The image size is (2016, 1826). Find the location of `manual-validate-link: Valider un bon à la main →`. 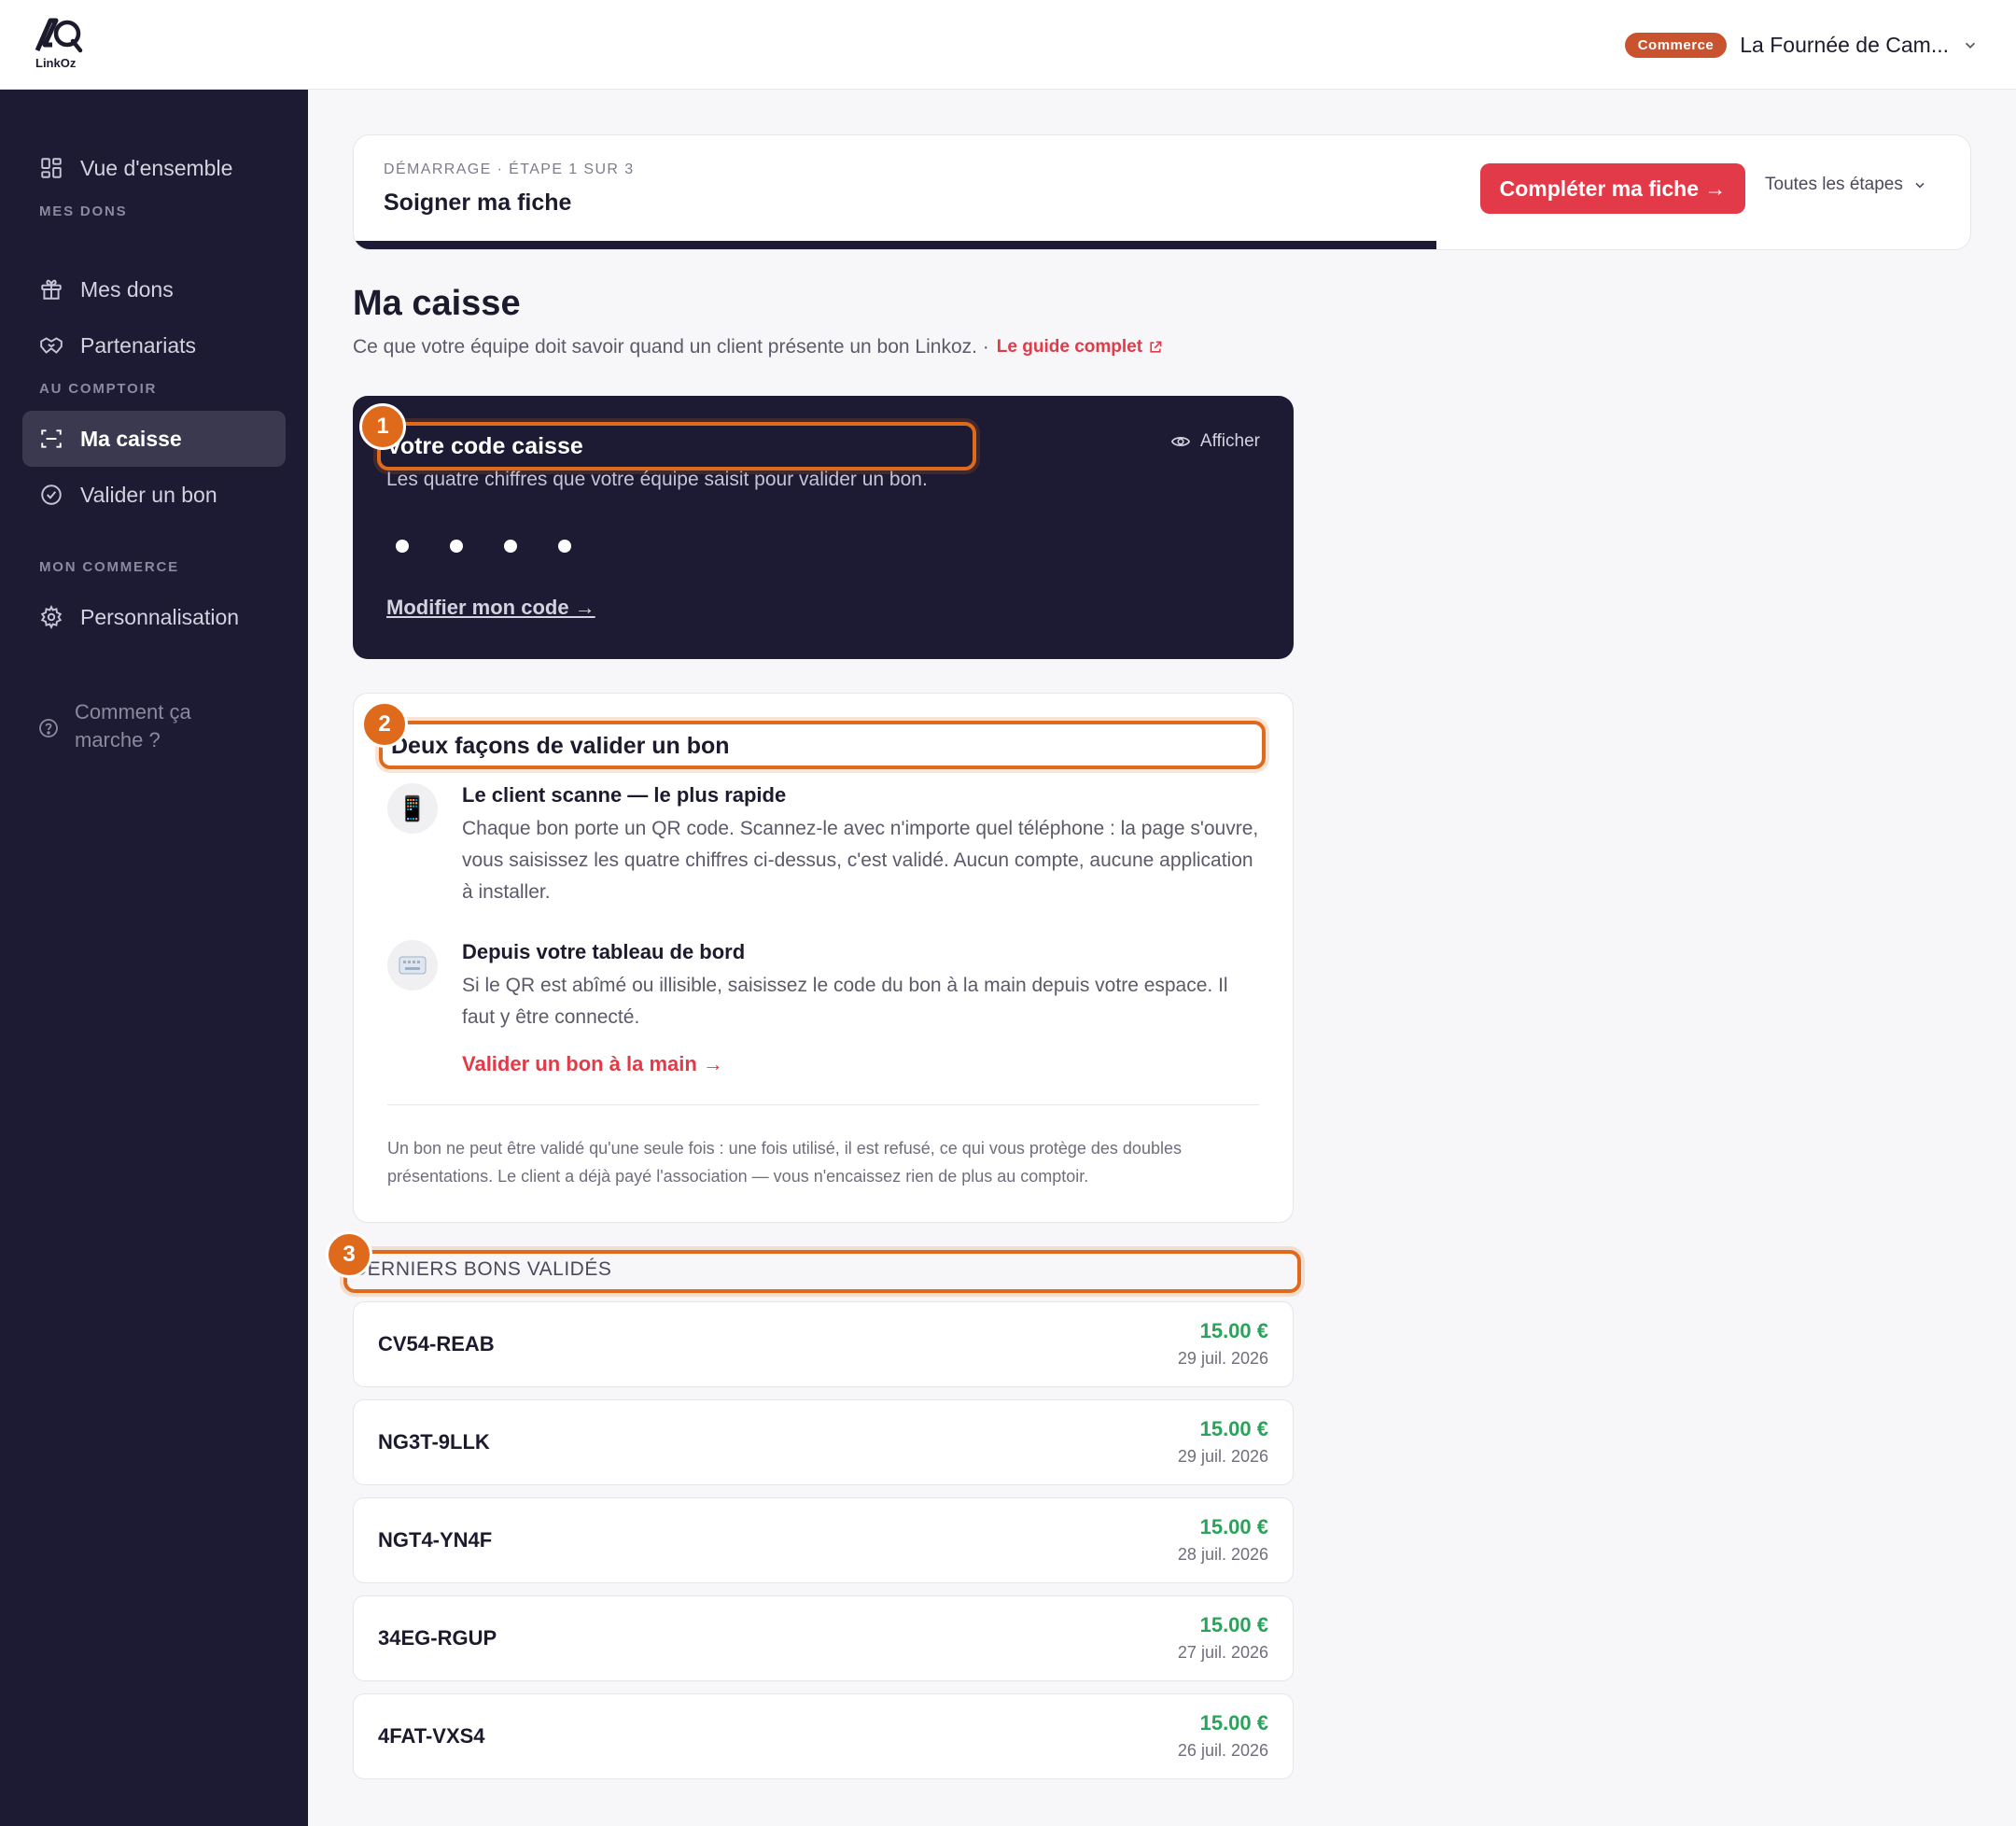

manual-validate-link: Valider un bon à la main → is located at coordinates (592, 1064).